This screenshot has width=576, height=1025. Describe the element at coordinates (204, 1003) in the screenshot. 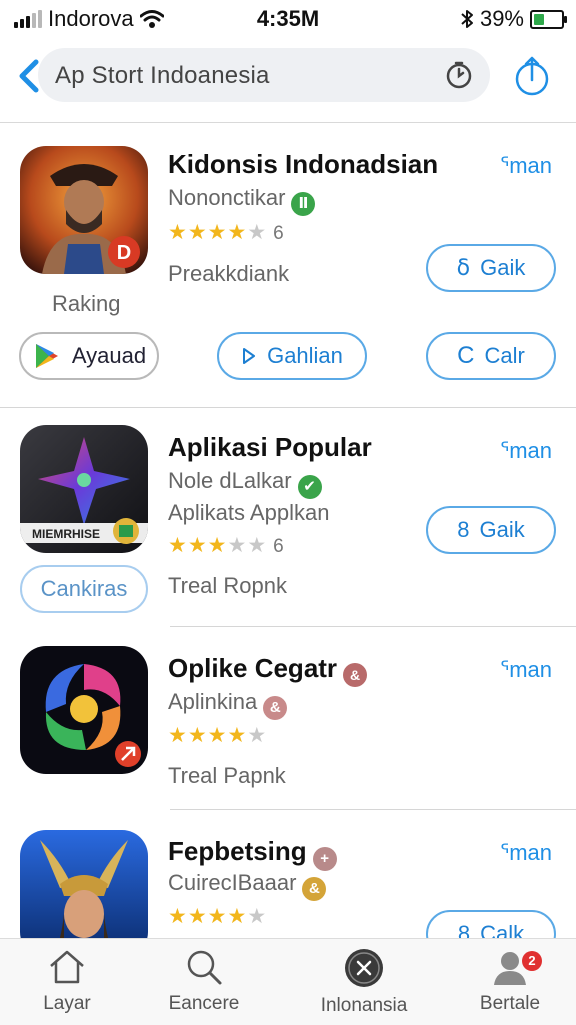

I see `tab-label: Eancere` at that location.